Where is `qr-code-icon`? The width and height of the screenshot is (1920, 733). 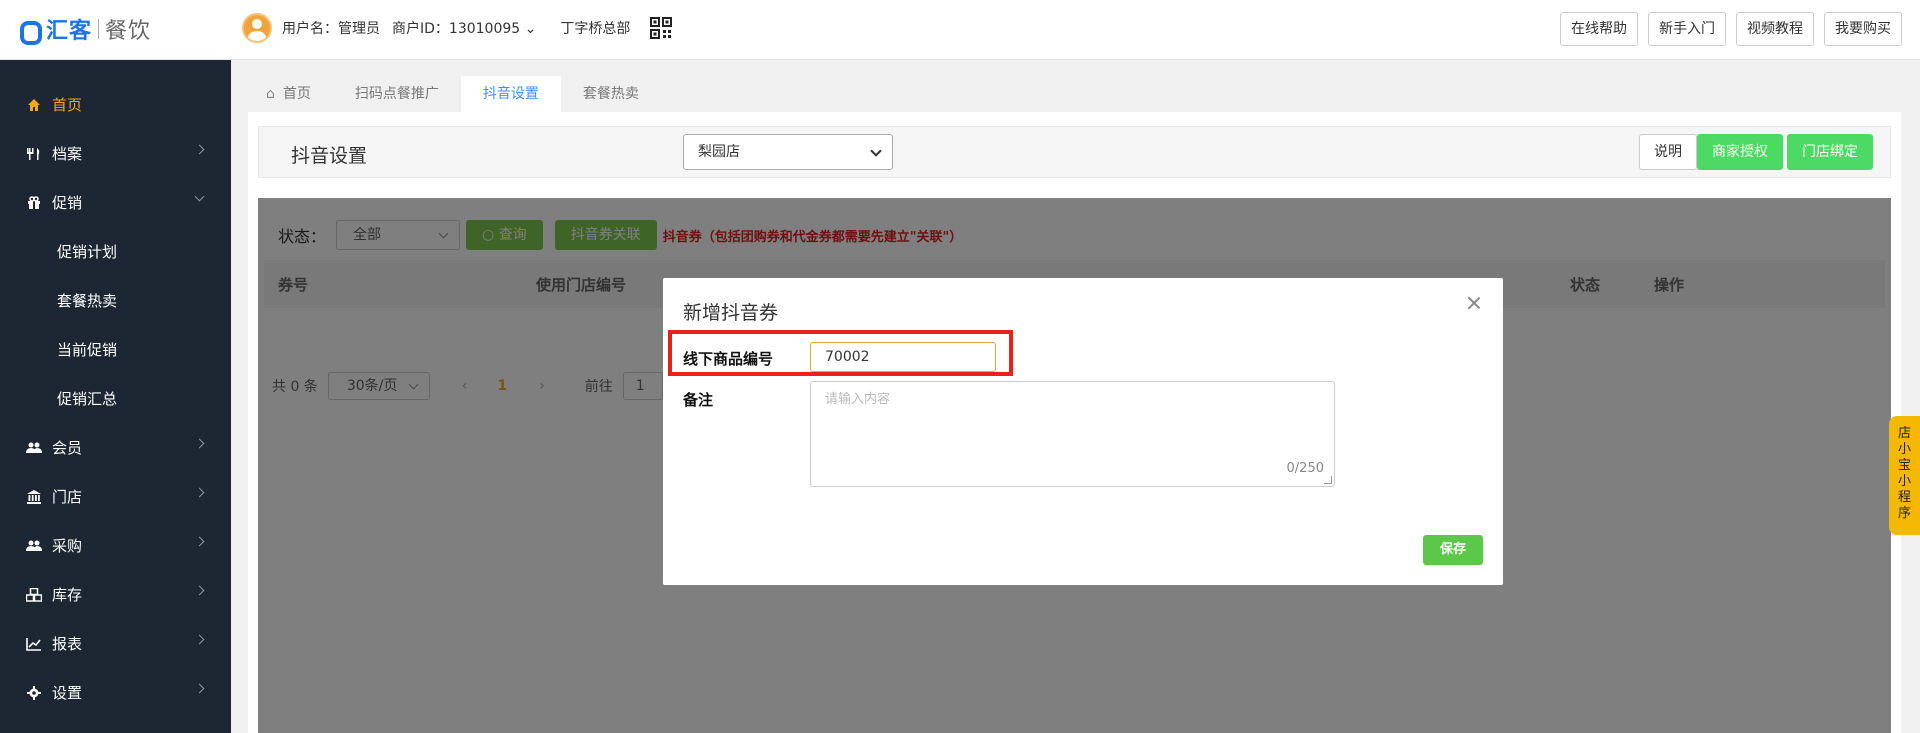
qr-code-icon is located at coordinates (661, 28).